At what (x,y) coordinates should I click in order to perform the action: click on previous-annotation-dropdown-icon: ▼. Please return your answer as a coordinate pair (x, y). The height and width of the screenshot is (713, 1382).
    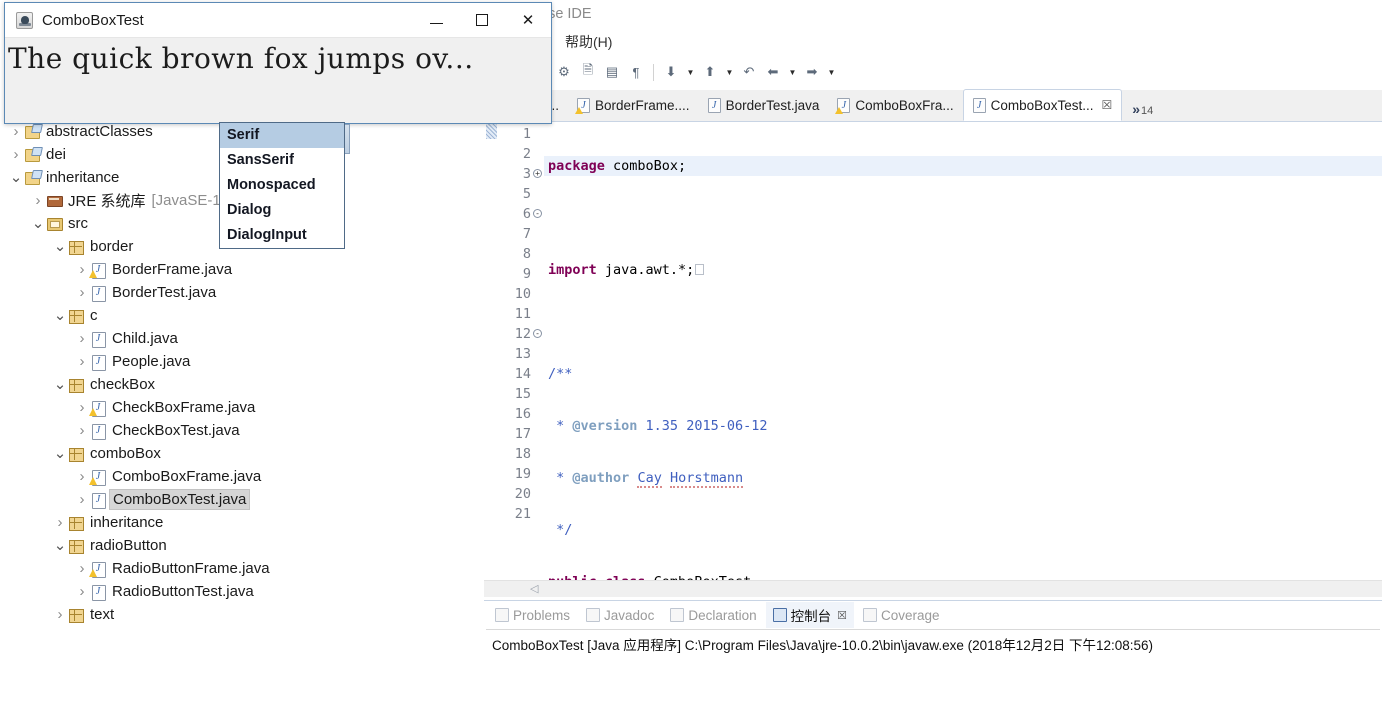
    Looking at the image, I should click on (729, 72).